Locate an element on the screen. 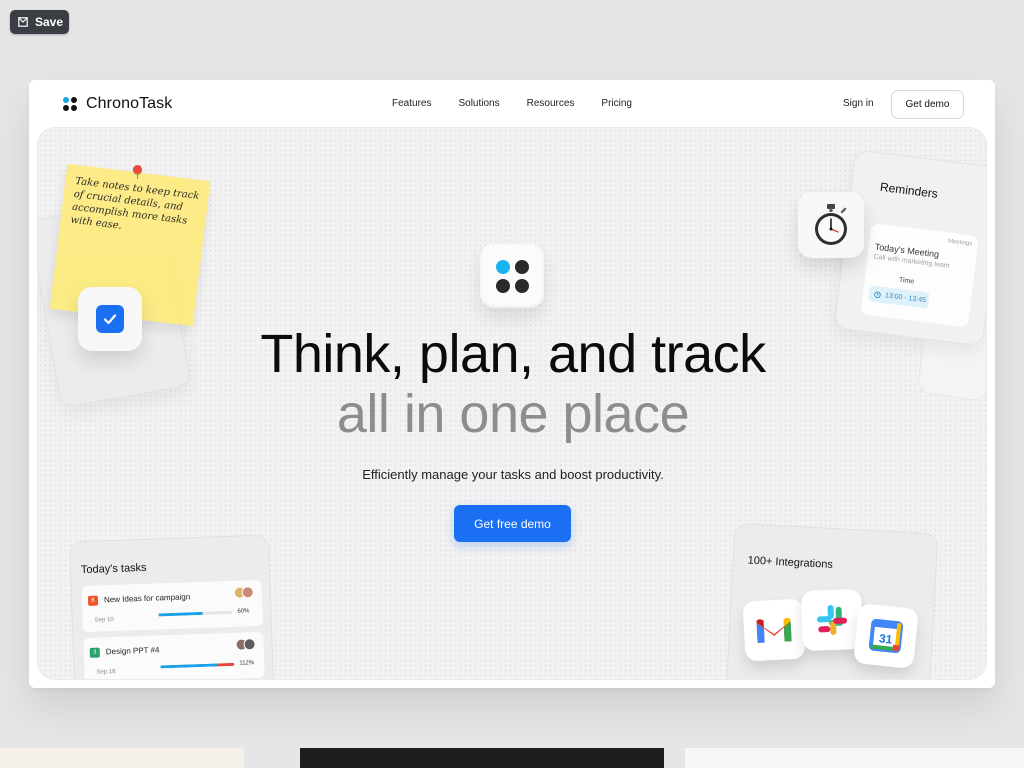 This screenshot has height=768, width=1024. task-name: Design PPT #4 is located at coordinates (132, 651).